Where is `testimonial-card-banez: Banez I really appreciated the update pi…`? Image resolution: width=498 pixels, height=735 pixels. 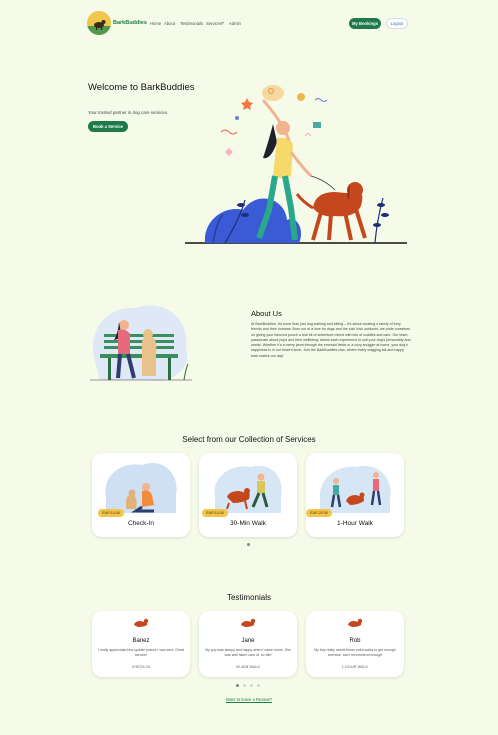 testimonial-card-banez: Banez I really appreciated the update pi… is located at coordinates (141, 644).